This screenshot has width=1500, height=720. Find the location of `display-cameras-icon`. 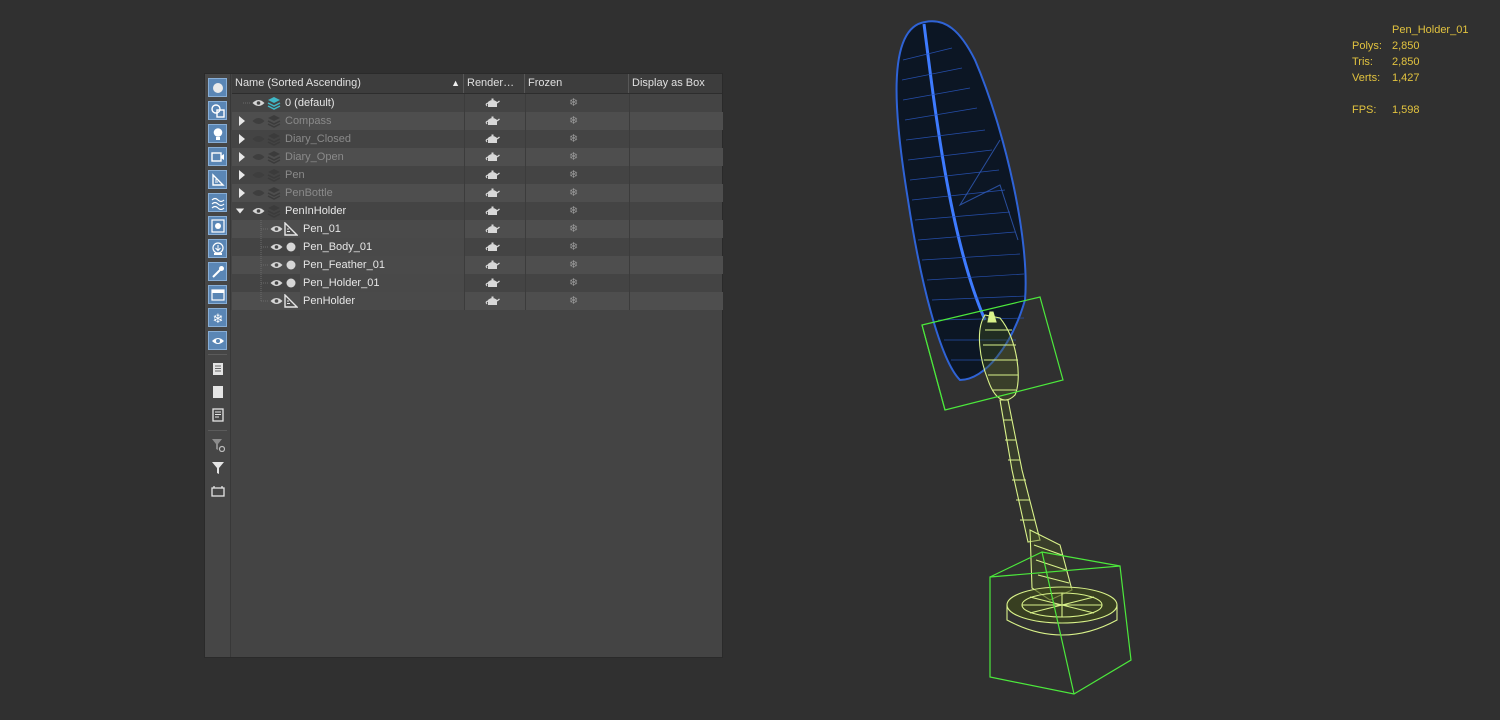

display-cameras-icon is located at coordinates (217, 156).